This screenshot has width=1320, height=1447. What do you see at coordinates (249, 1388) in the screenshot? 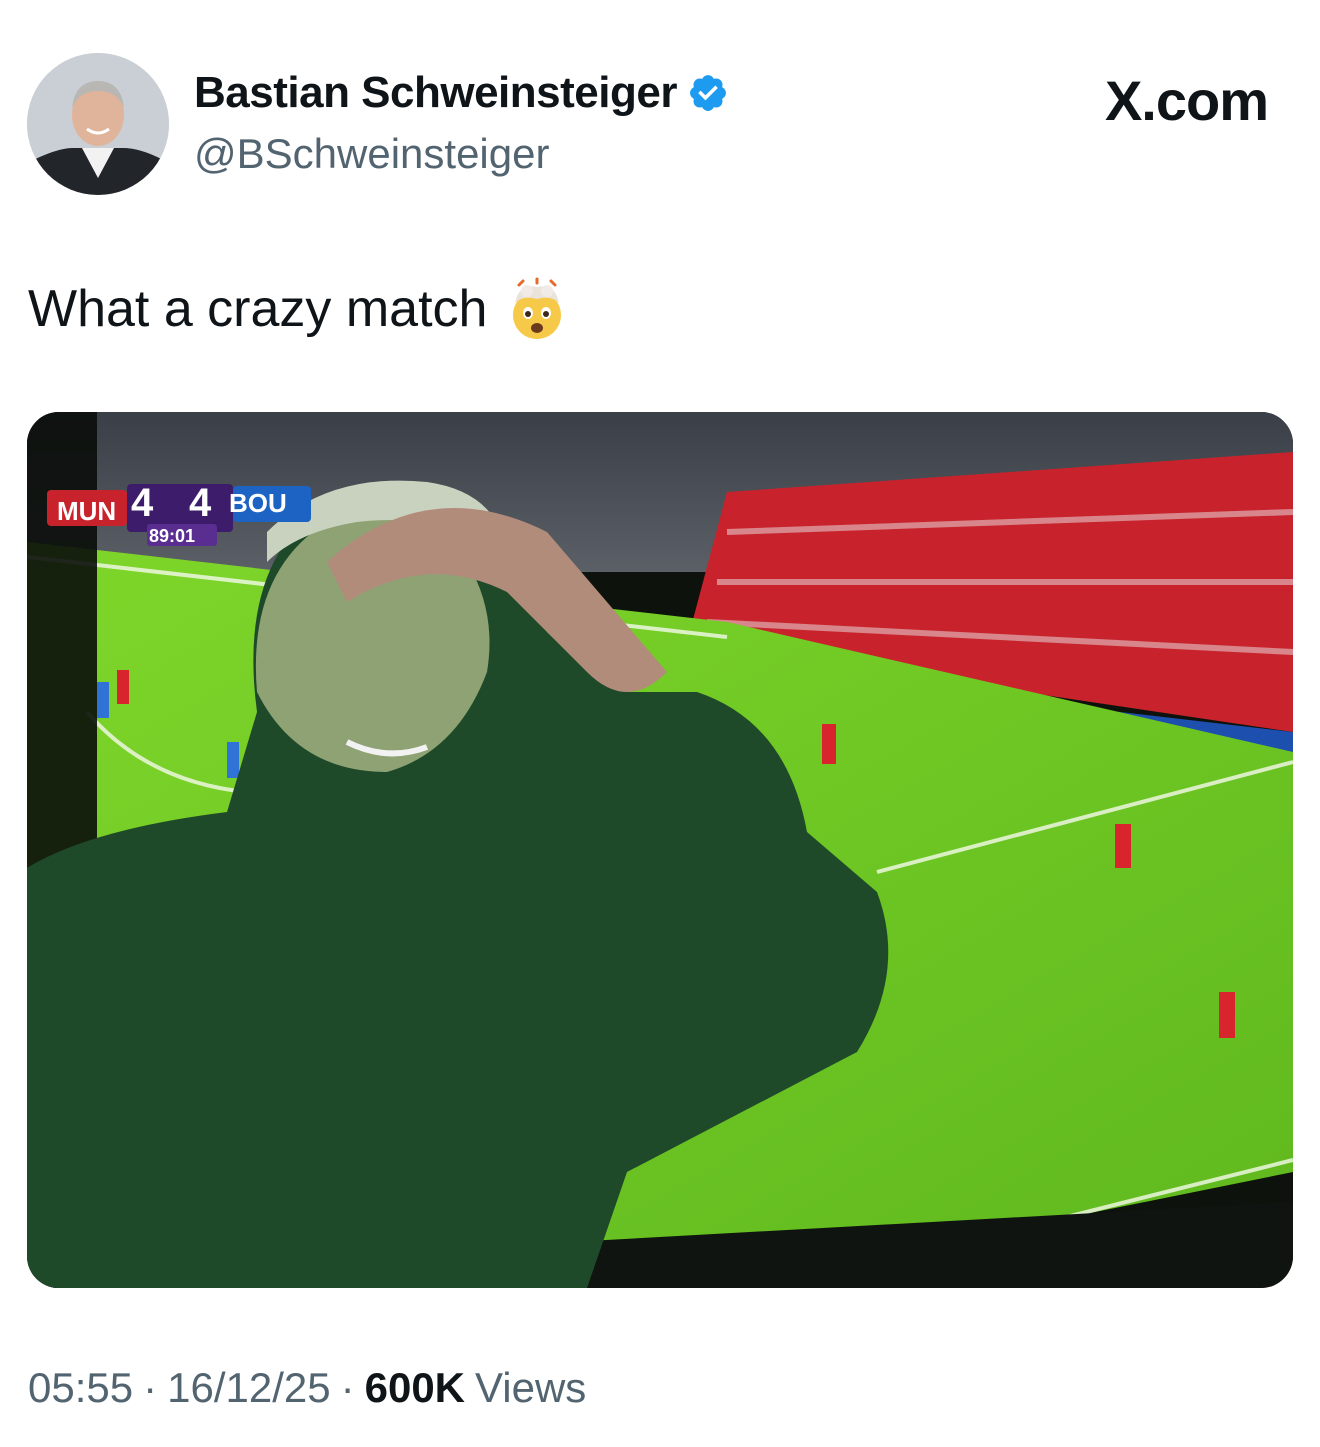
I see `tweet-date: 16/12/25` at bounding box center [249, 1388].